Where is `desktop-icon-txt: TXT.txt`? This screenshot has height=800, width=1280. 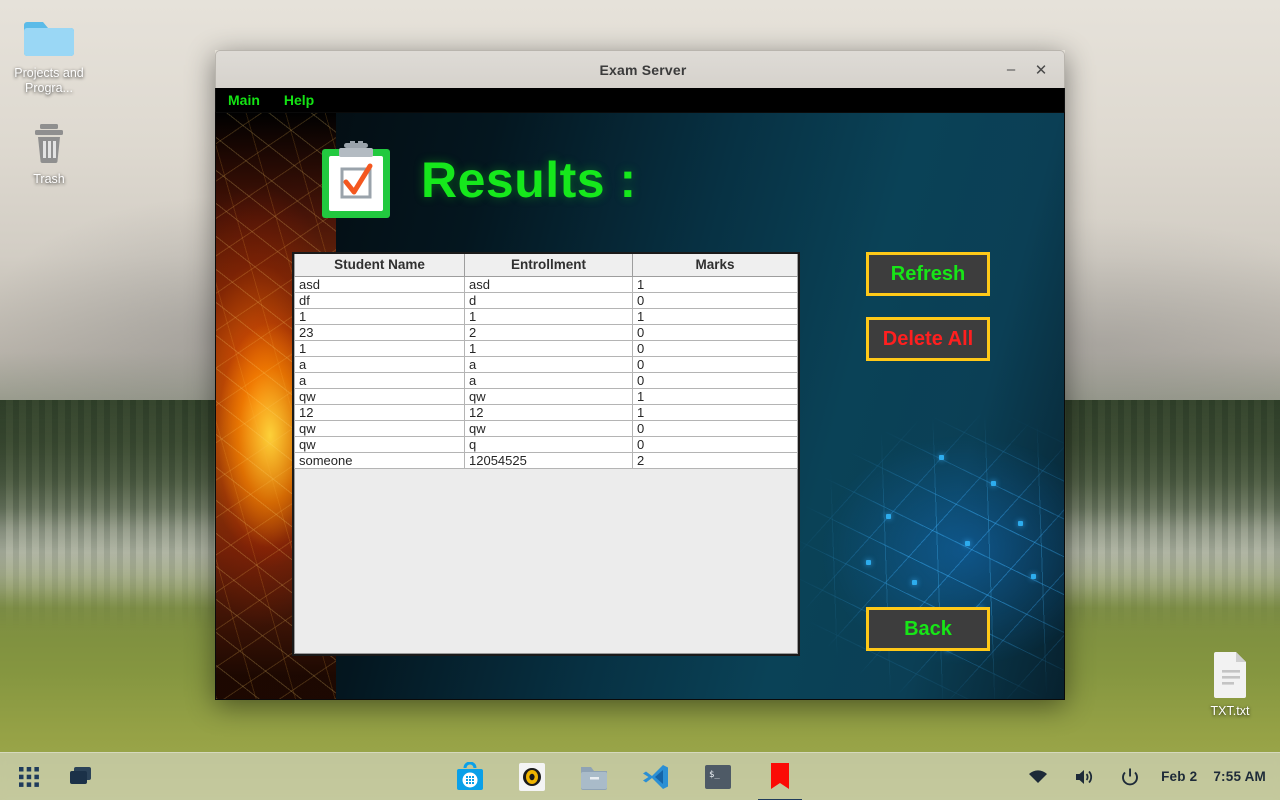 desktop-icon-txt: TXT.txt is located at coordinates (1230, 683).